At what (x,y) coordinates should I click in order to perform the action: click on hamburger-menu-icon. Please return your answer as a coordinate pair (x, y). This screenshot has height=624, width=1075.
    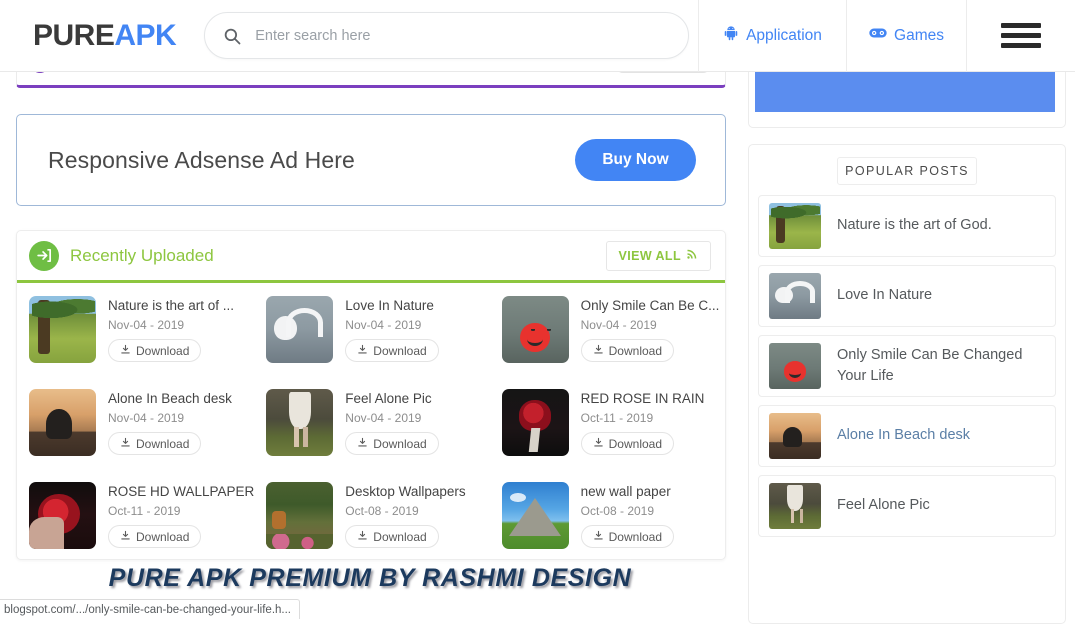
    Looking at the image, I should click on (1020, 36).